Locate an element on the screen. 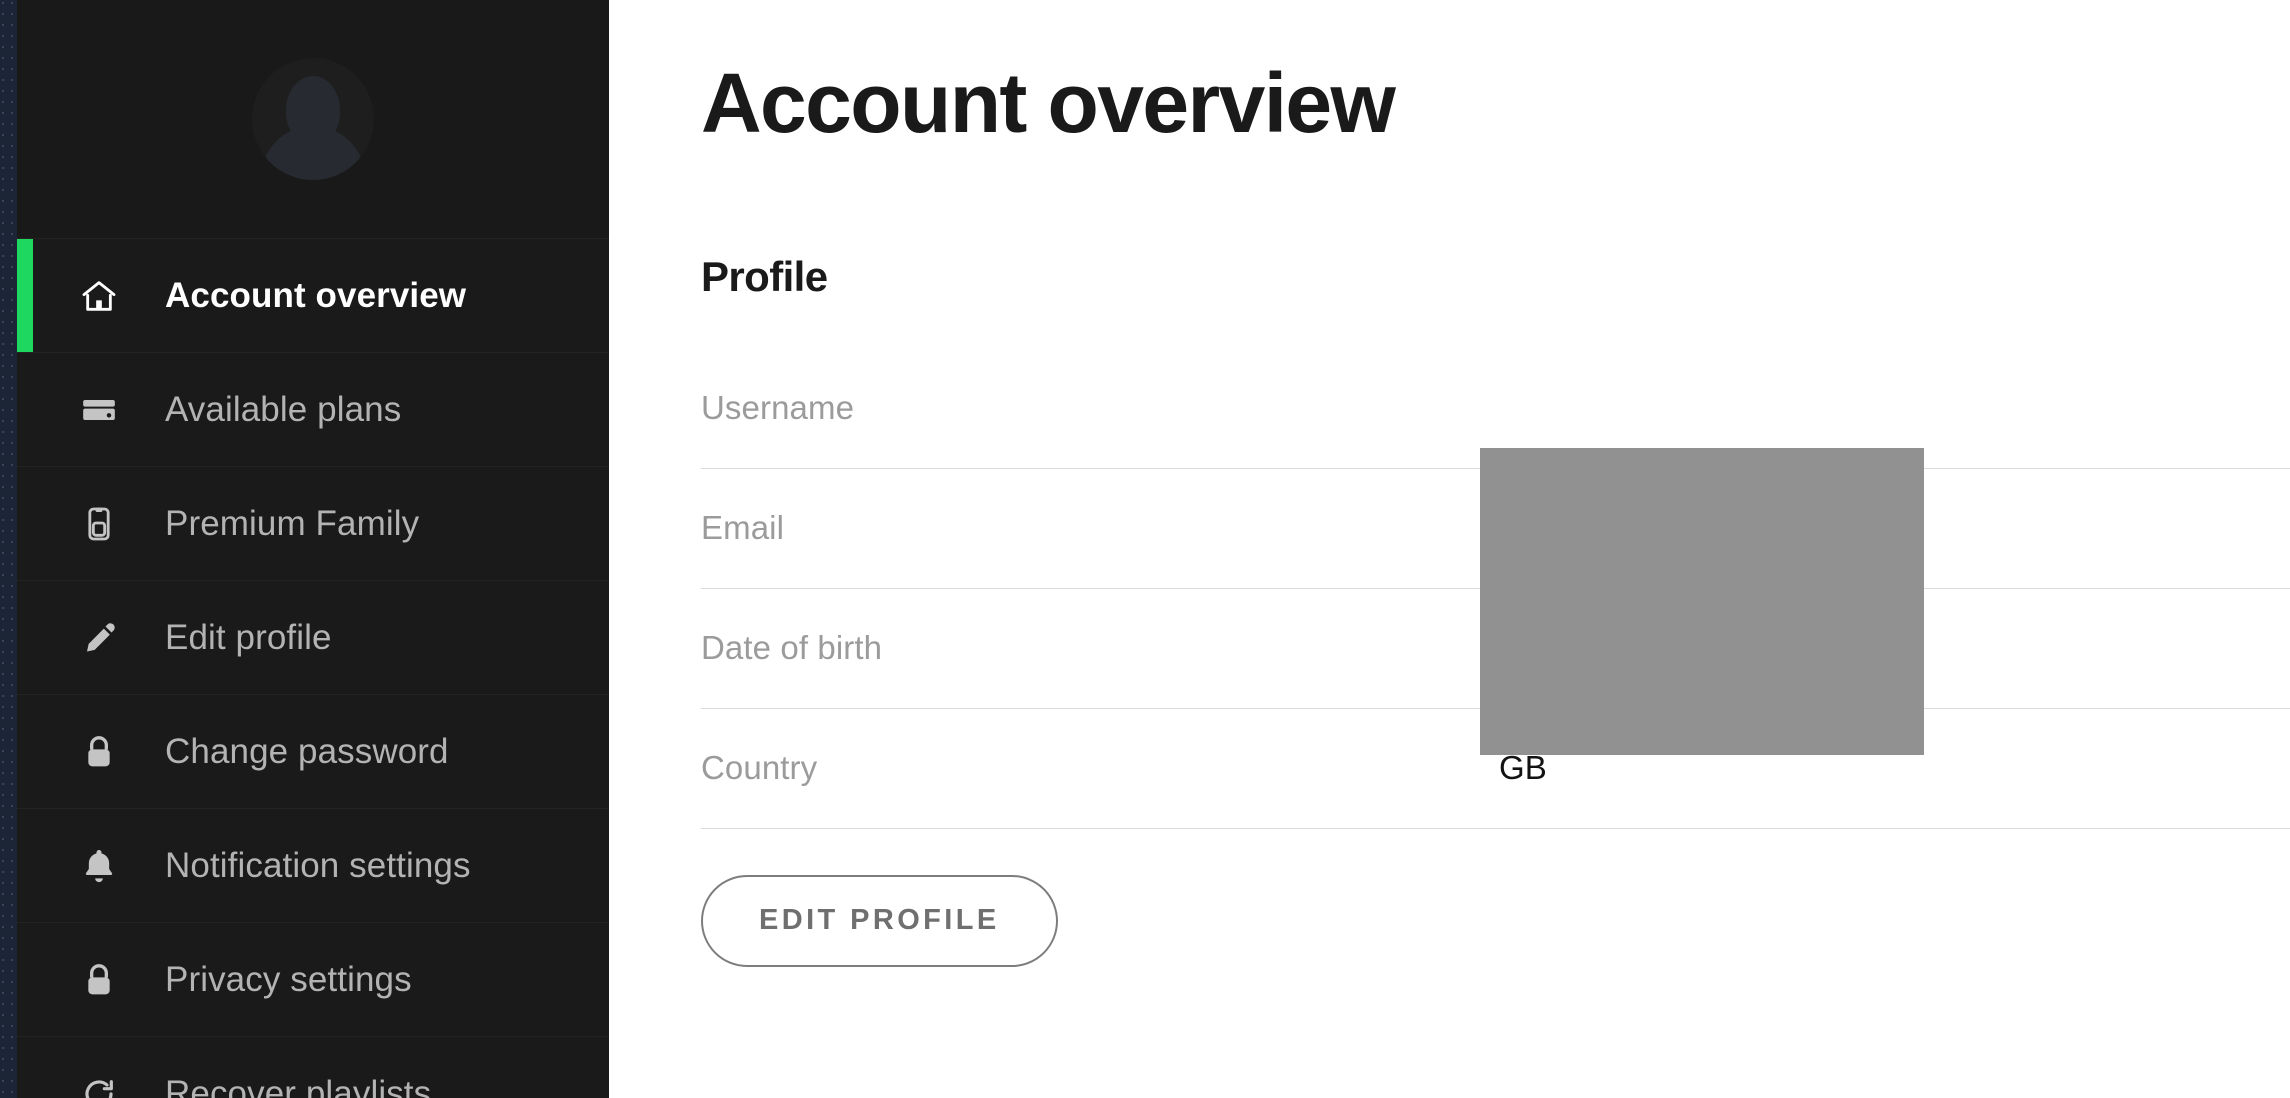 The height and width of the screenshot is (1098, 2290). row-label-username: Username is located at coordinates (778, 408).